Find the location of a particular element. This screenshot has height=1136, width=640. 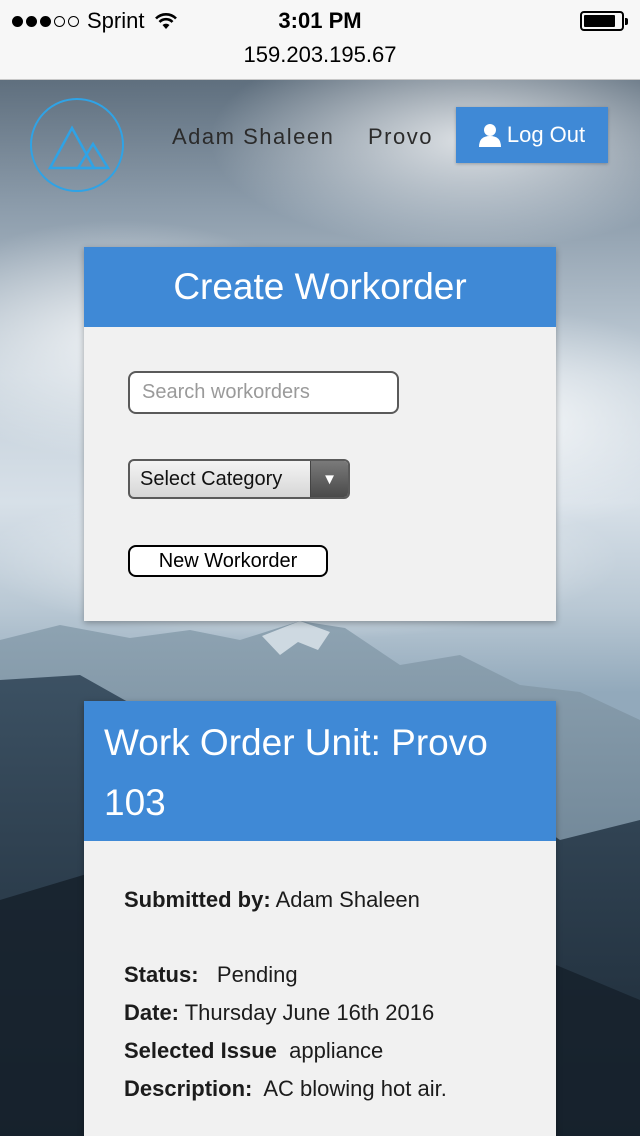

status-row: Status: Pending is located at coordinates (340, 975).